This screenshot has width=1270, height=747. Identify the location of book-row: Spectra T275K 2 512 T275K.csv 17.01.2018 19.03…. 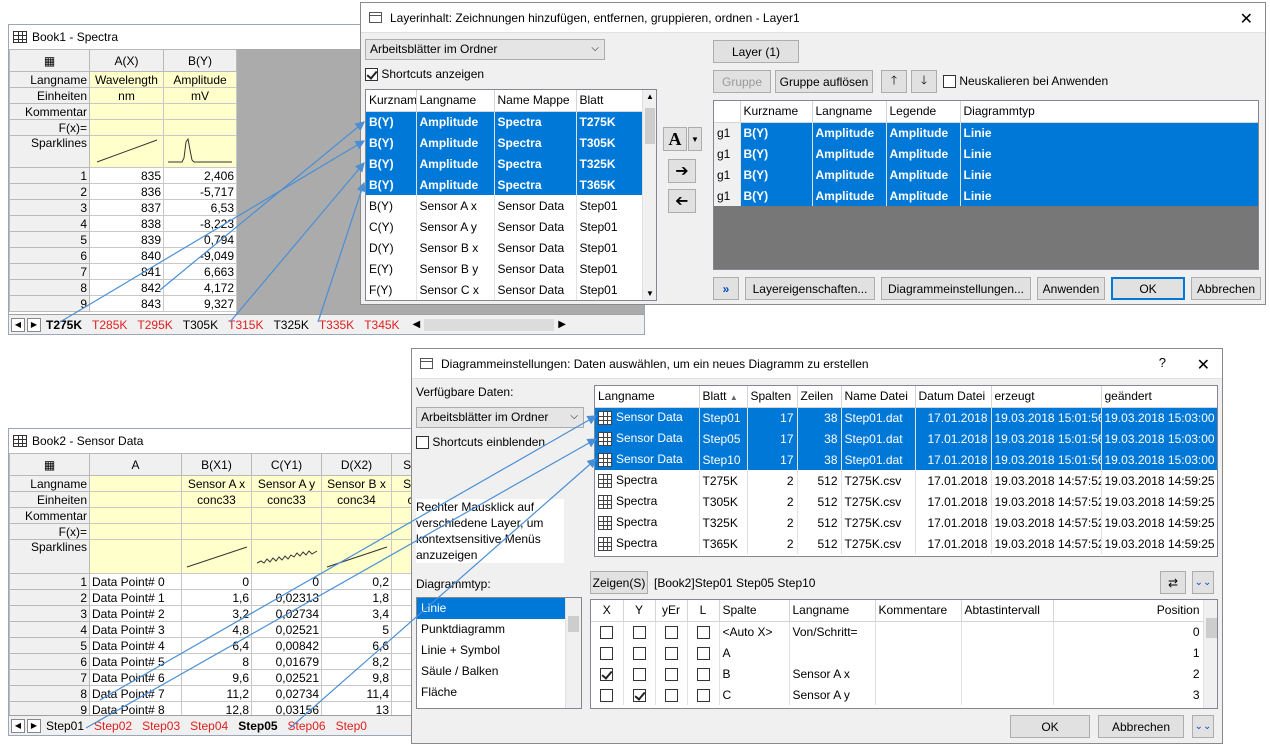
(906, 480).